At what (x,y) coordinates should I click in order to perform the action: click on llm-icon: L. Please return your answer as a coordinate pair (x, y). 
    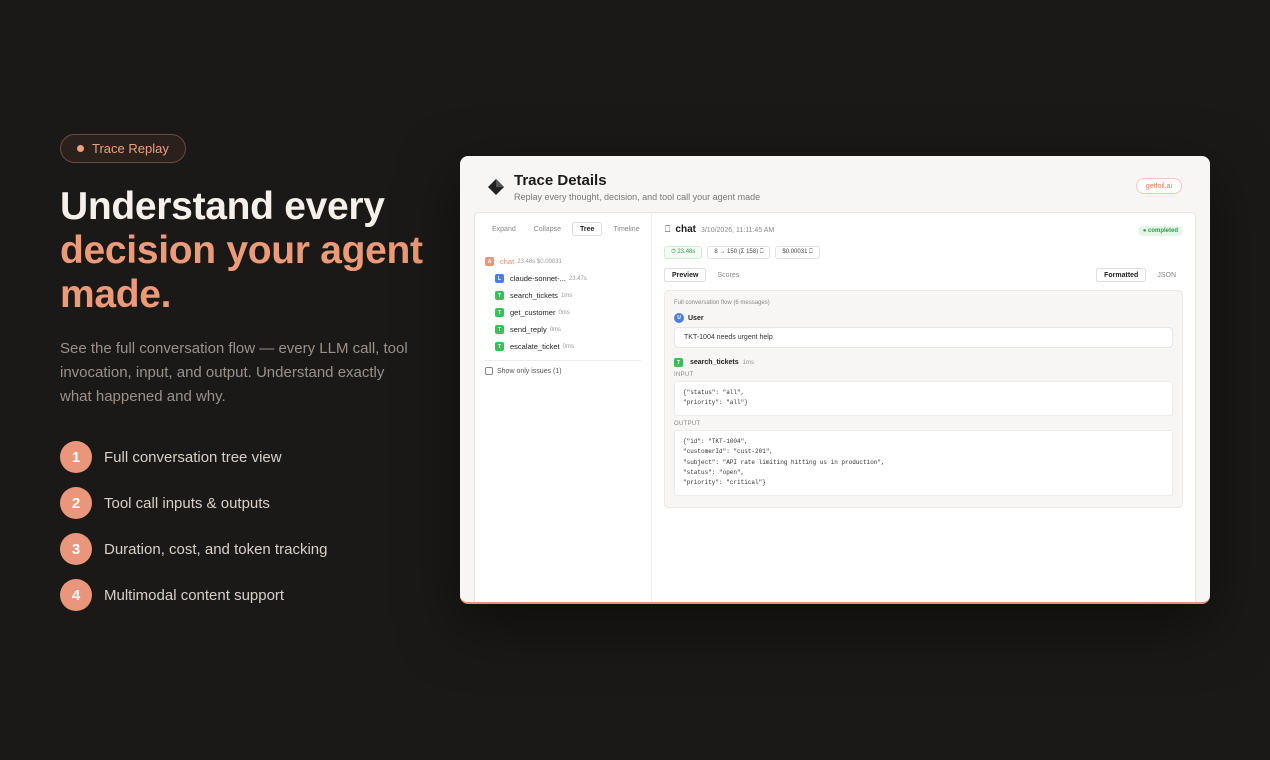
    Looking at the image, I should click on (499, 278).